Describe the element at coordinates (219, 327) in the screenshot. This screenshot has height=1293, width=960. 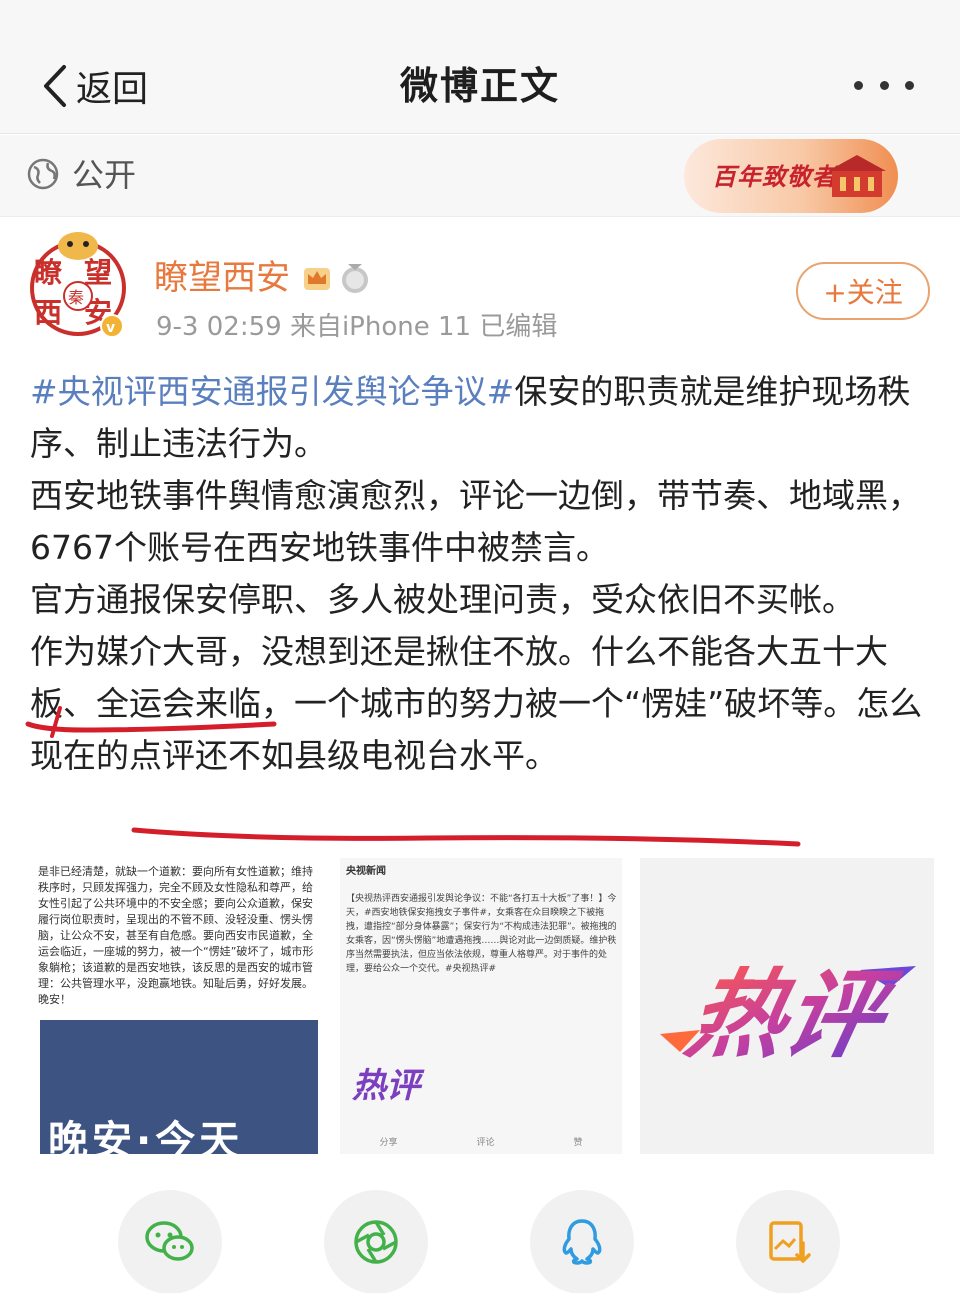
I see `post-timestamp: 9-3 02:59` at that location.